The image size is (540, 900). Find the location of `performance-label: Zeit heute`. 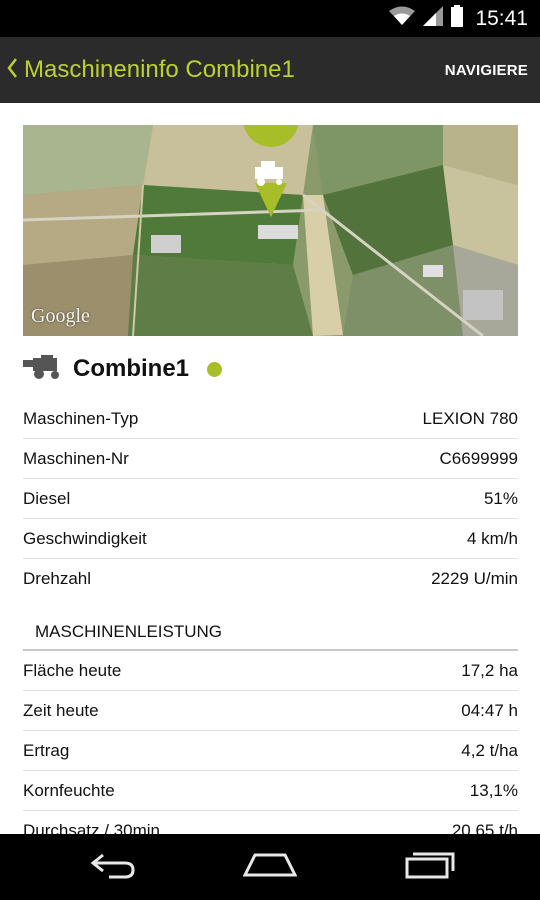

performance-label: Zeit heute is located at coordinates (61, 710).